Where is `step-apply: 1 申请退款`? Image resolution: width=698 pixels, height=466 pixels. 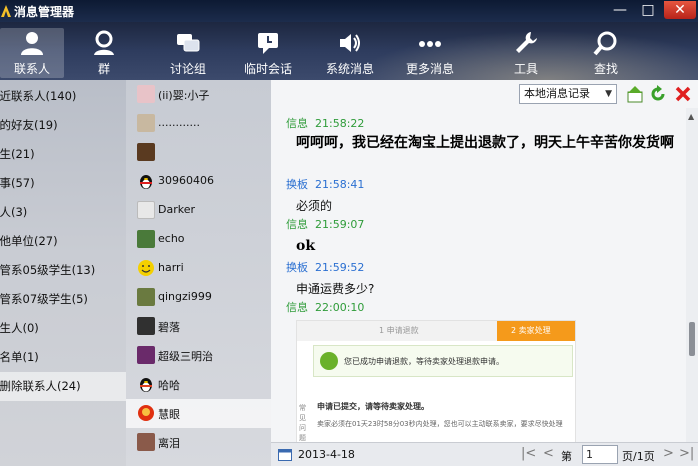
step-apply: 1 申请退款 is located at coordinates (399, 330).